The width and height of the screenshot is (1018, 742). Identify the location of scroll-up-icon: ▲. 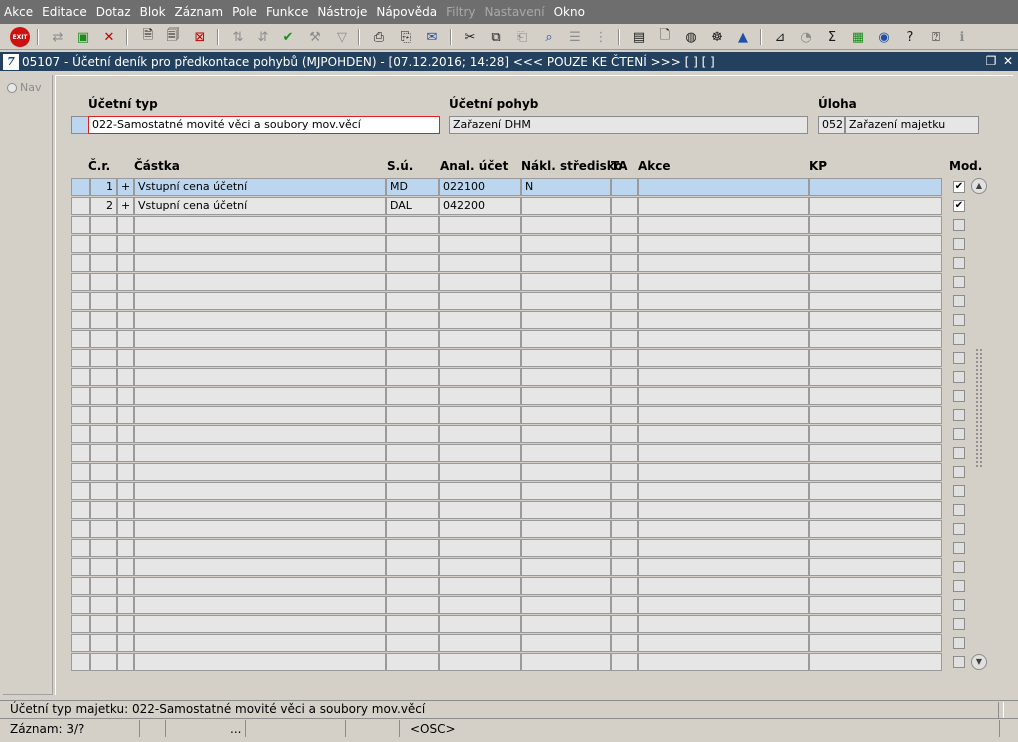
(979, 186).